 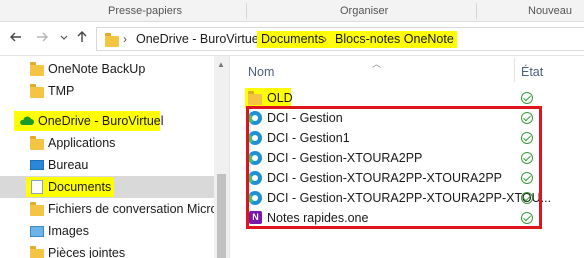 I want to click on nav-item-tmp: TMP, so click(x=107, y=91).